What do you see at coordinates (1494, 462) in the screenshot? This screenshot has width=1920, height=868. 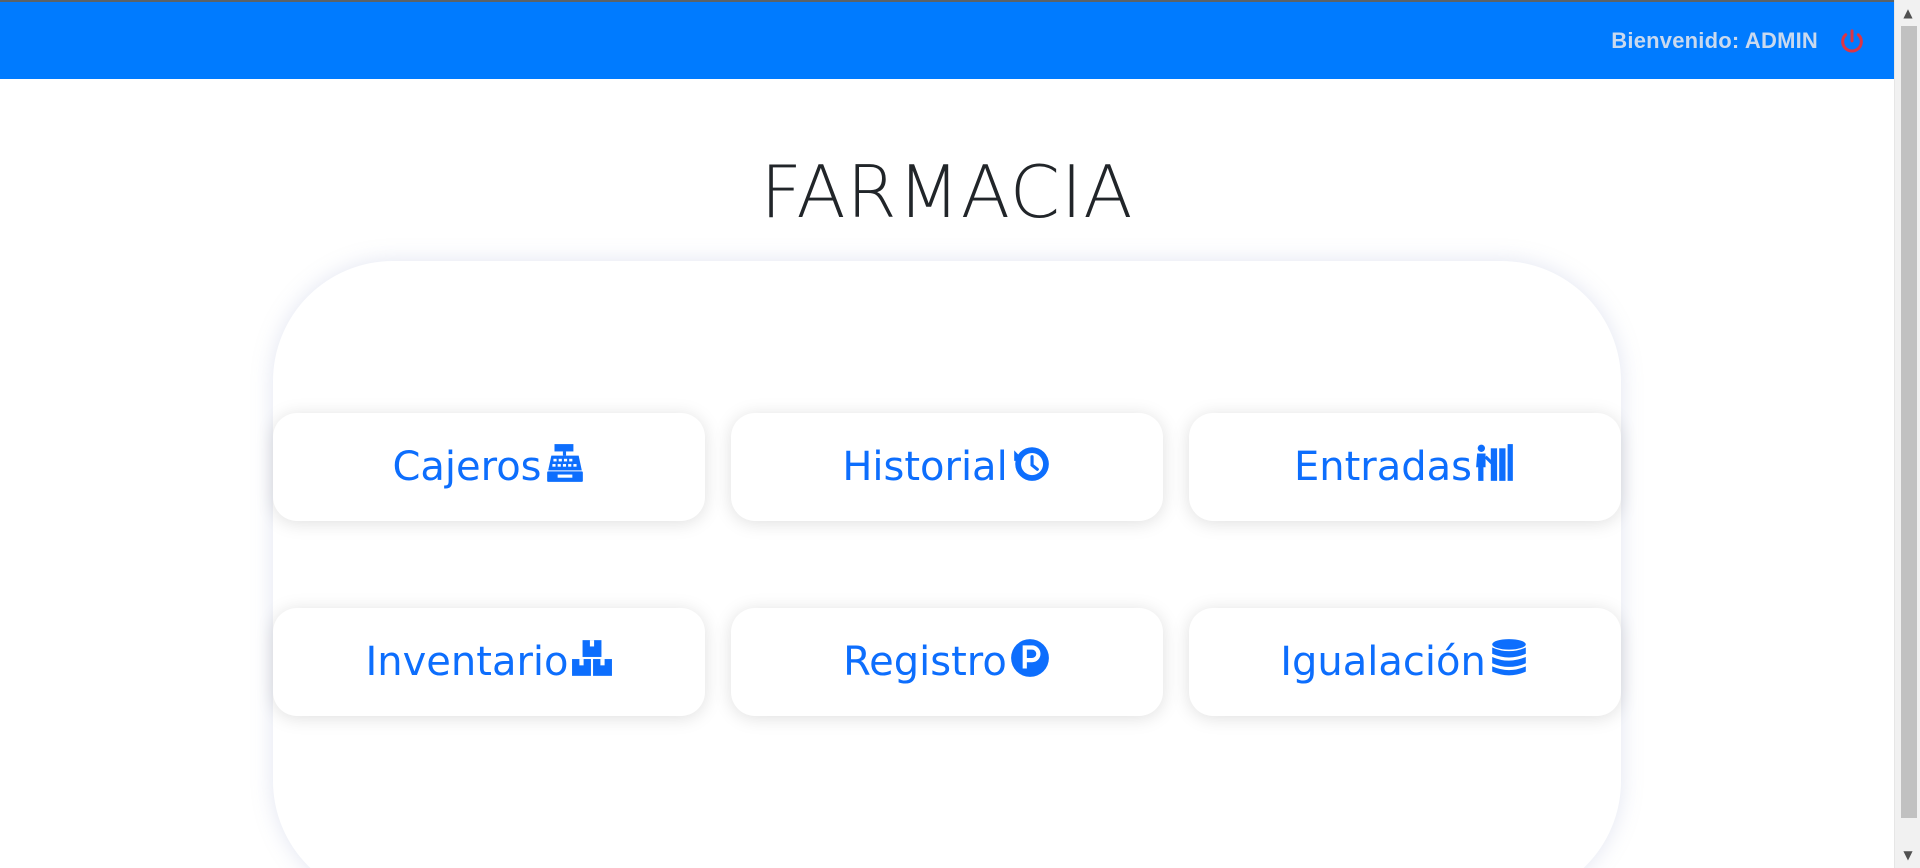 I see `dolly-flatbed-icon` at bounding box center [1494, 462].